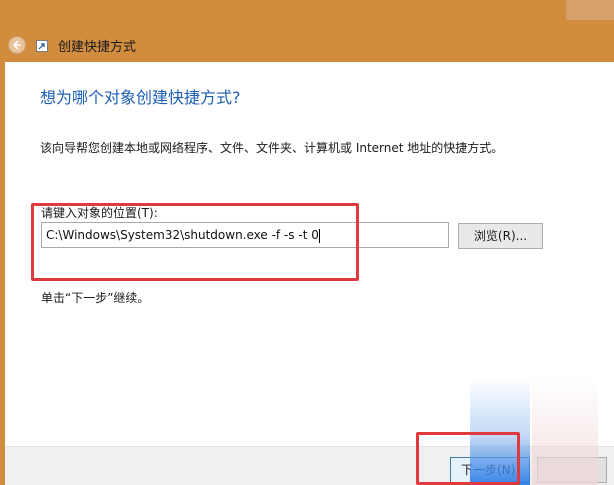 The image size is (614, 485). I want to click on location-label: 请键入对象的位置(T):, so click(99, 213).